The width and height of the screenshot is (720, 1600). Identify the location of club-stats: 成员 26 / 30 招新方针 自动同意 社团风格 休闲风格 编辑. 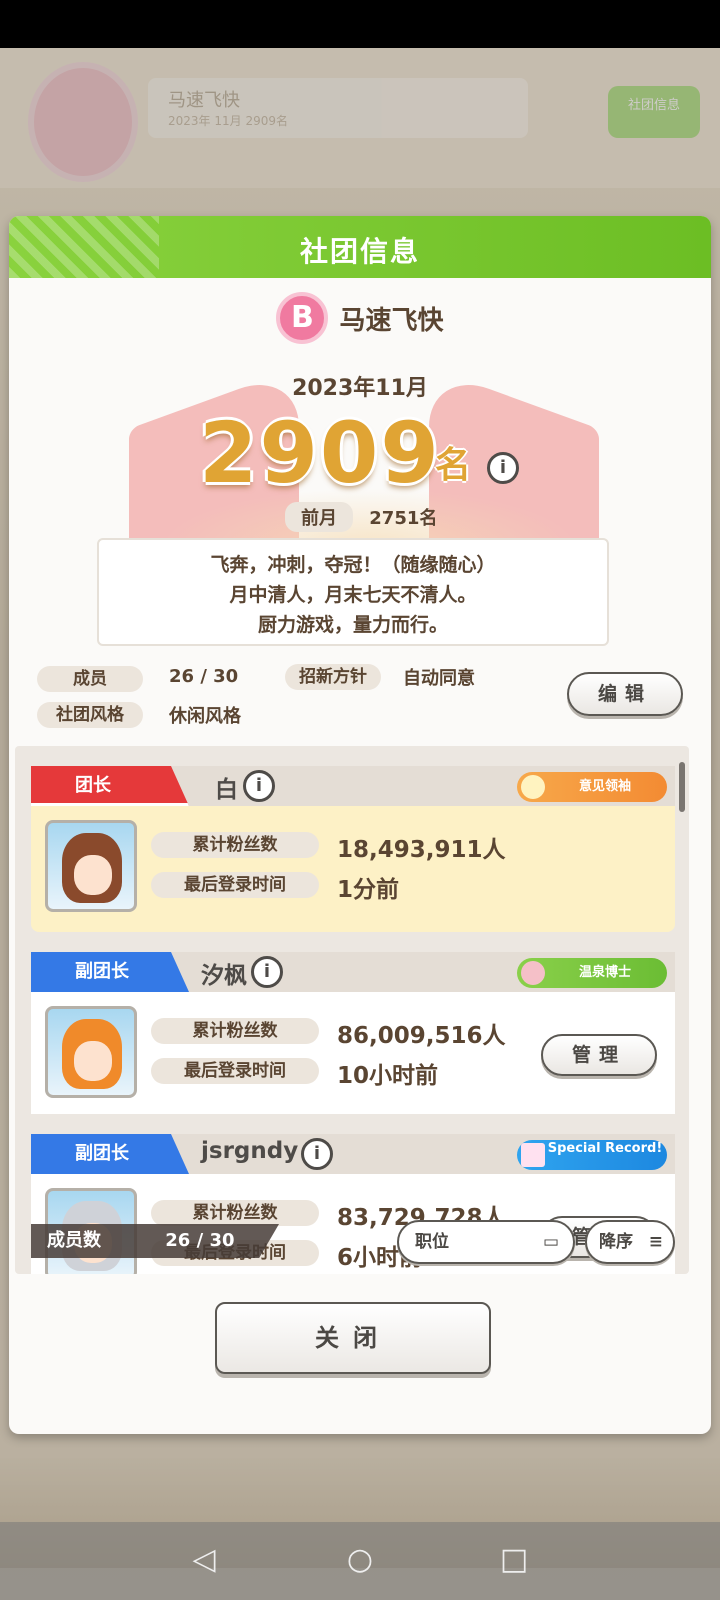
(367, 699).